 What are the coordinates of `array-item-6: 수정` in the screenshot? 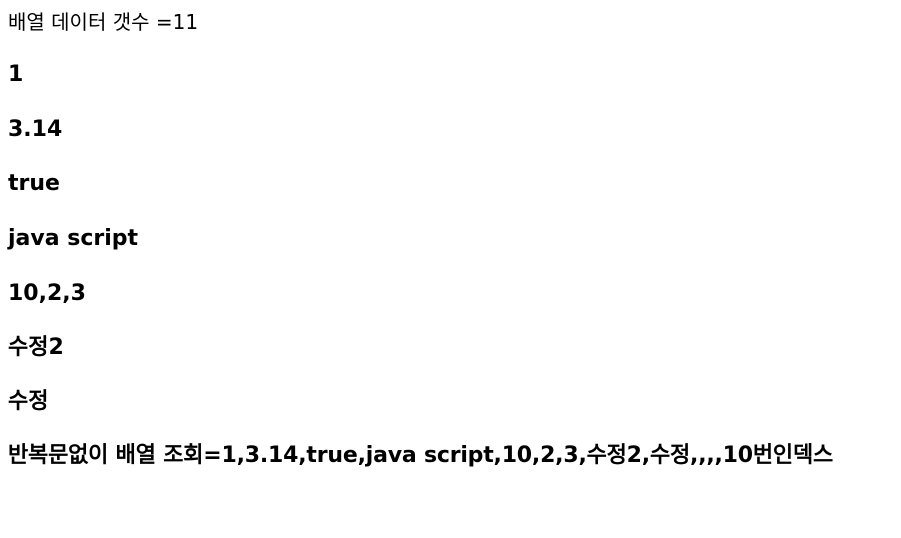 It's located at (28, 401).